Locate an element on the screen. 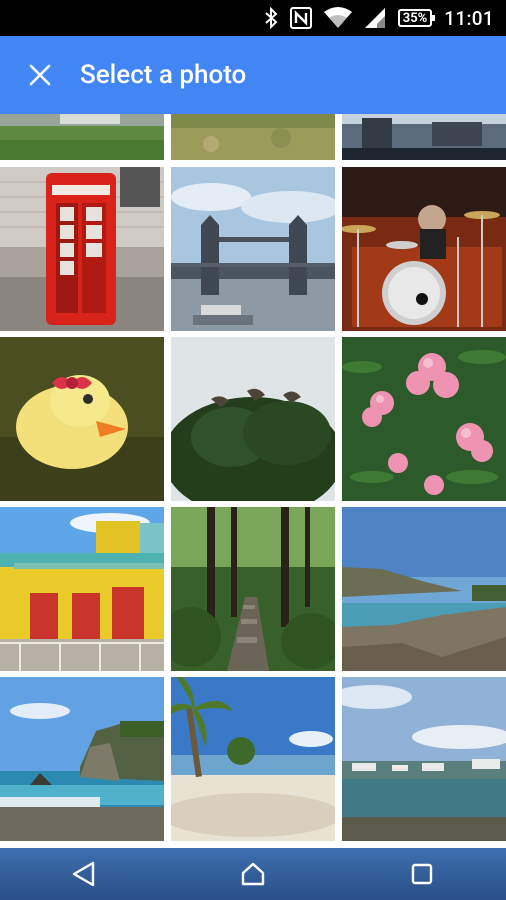 The width and height of the screenshot is (506, 900). battery-icon: 35% is located at coordinates (416, 18).